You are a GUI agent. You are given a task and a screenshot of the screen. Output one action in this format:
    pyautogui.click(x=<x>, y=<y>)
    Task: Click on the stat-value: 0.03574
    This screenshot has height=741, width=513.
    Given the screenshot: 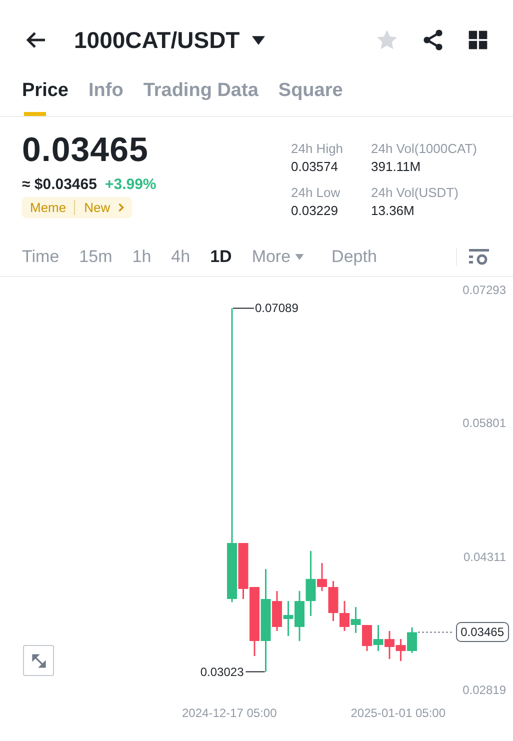 What is the action you would take?
    pyautogui.click(x=315, y=166)
    